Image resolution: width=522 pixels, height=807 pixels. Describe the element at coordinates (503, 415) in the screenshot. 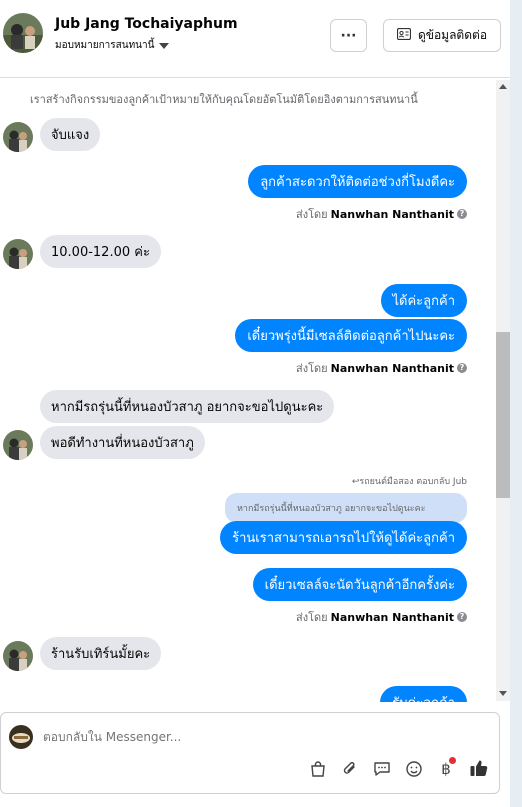

I see `message-scrollbar-thumb` at that location.